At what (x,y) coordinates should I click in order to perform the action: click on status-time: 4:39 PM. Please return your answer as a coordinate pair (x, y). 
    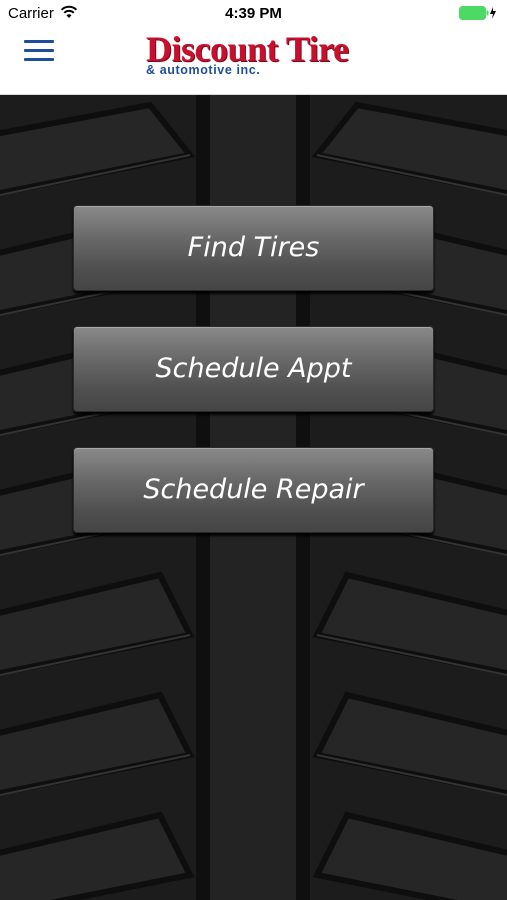
    Looking at the image, I should click on (253, 13).